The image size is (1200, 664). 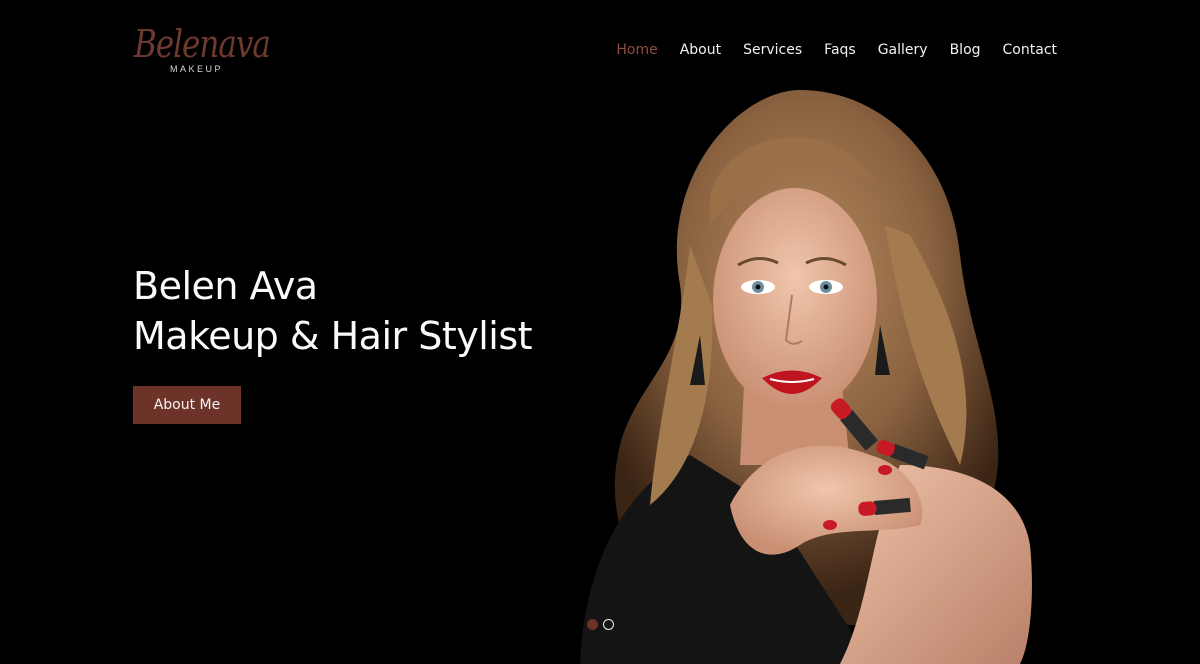 What do you see at coordinates (772, 50) in the screenshot?
I see `nav-item-services: Services` at bounding box center [772, 50].